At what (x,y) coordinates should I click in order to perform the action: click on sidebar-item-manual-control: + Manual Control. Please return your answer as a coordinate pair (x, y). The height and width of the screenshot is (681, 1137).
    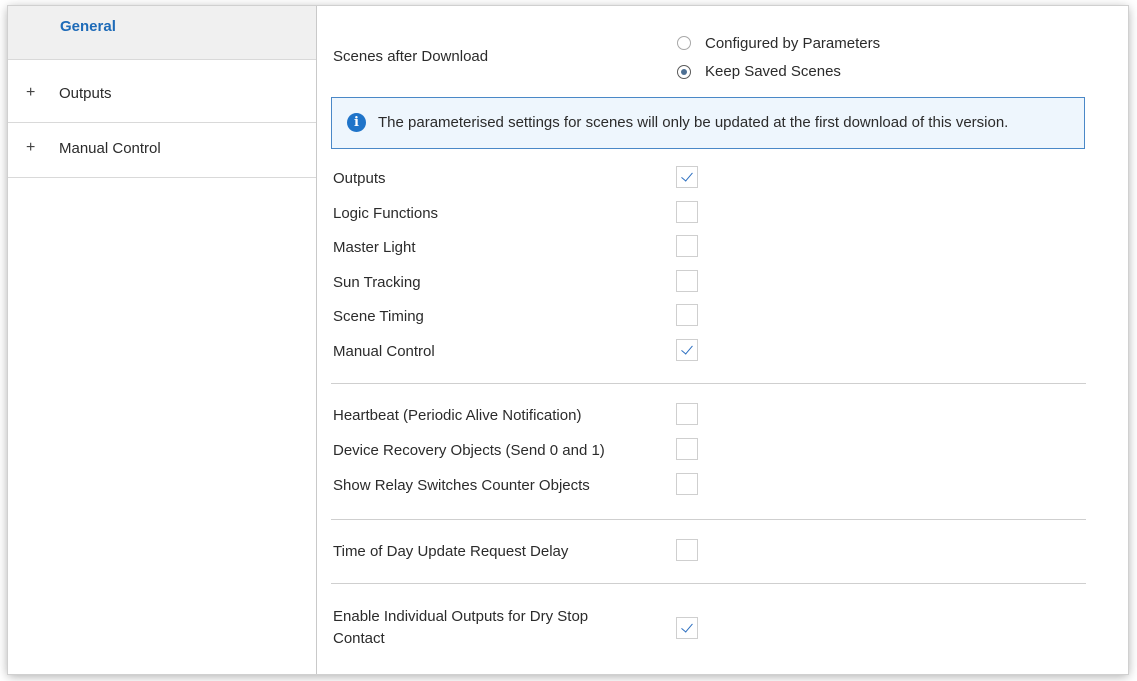
    Looking at the image, I should click on (162, 151).